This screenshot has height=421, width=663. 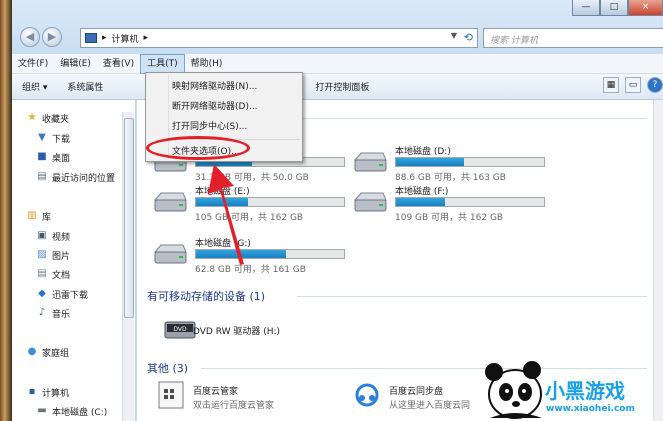 I want to click on command-bar: 组织 ▾ 系统属性 打开控制面板 ▦ ▭ ?, so click(x=337, y=87).